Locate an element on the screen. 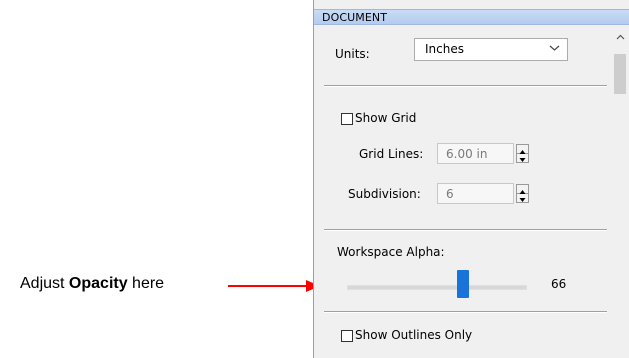  subdivision-spinner is located at coordinates (522, 193).